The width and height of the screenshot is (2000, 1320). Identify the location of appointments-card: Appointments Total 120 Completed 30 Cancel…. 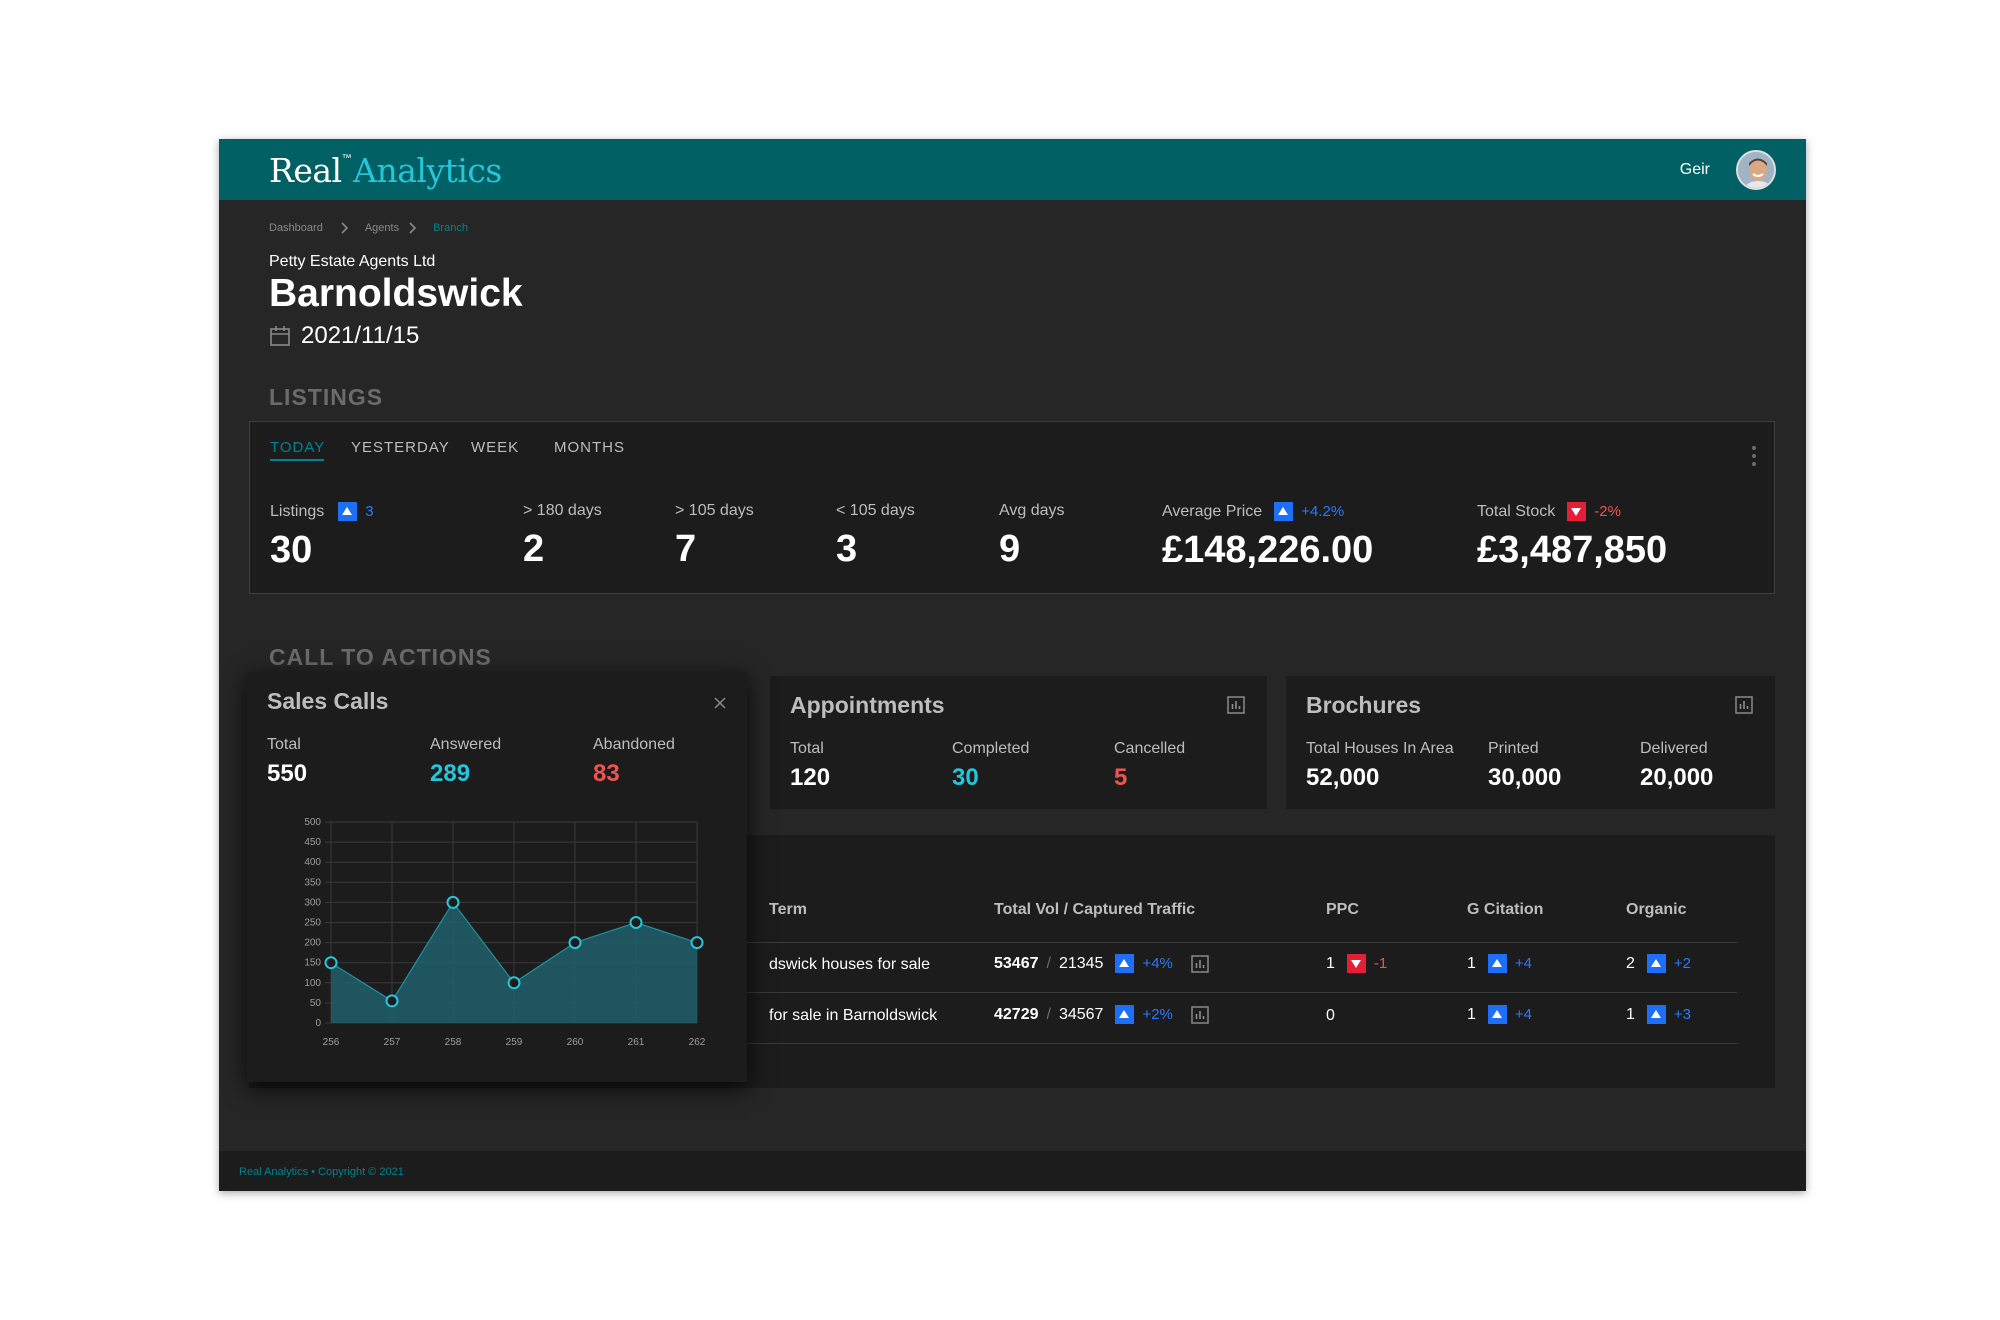
(1018, 742).